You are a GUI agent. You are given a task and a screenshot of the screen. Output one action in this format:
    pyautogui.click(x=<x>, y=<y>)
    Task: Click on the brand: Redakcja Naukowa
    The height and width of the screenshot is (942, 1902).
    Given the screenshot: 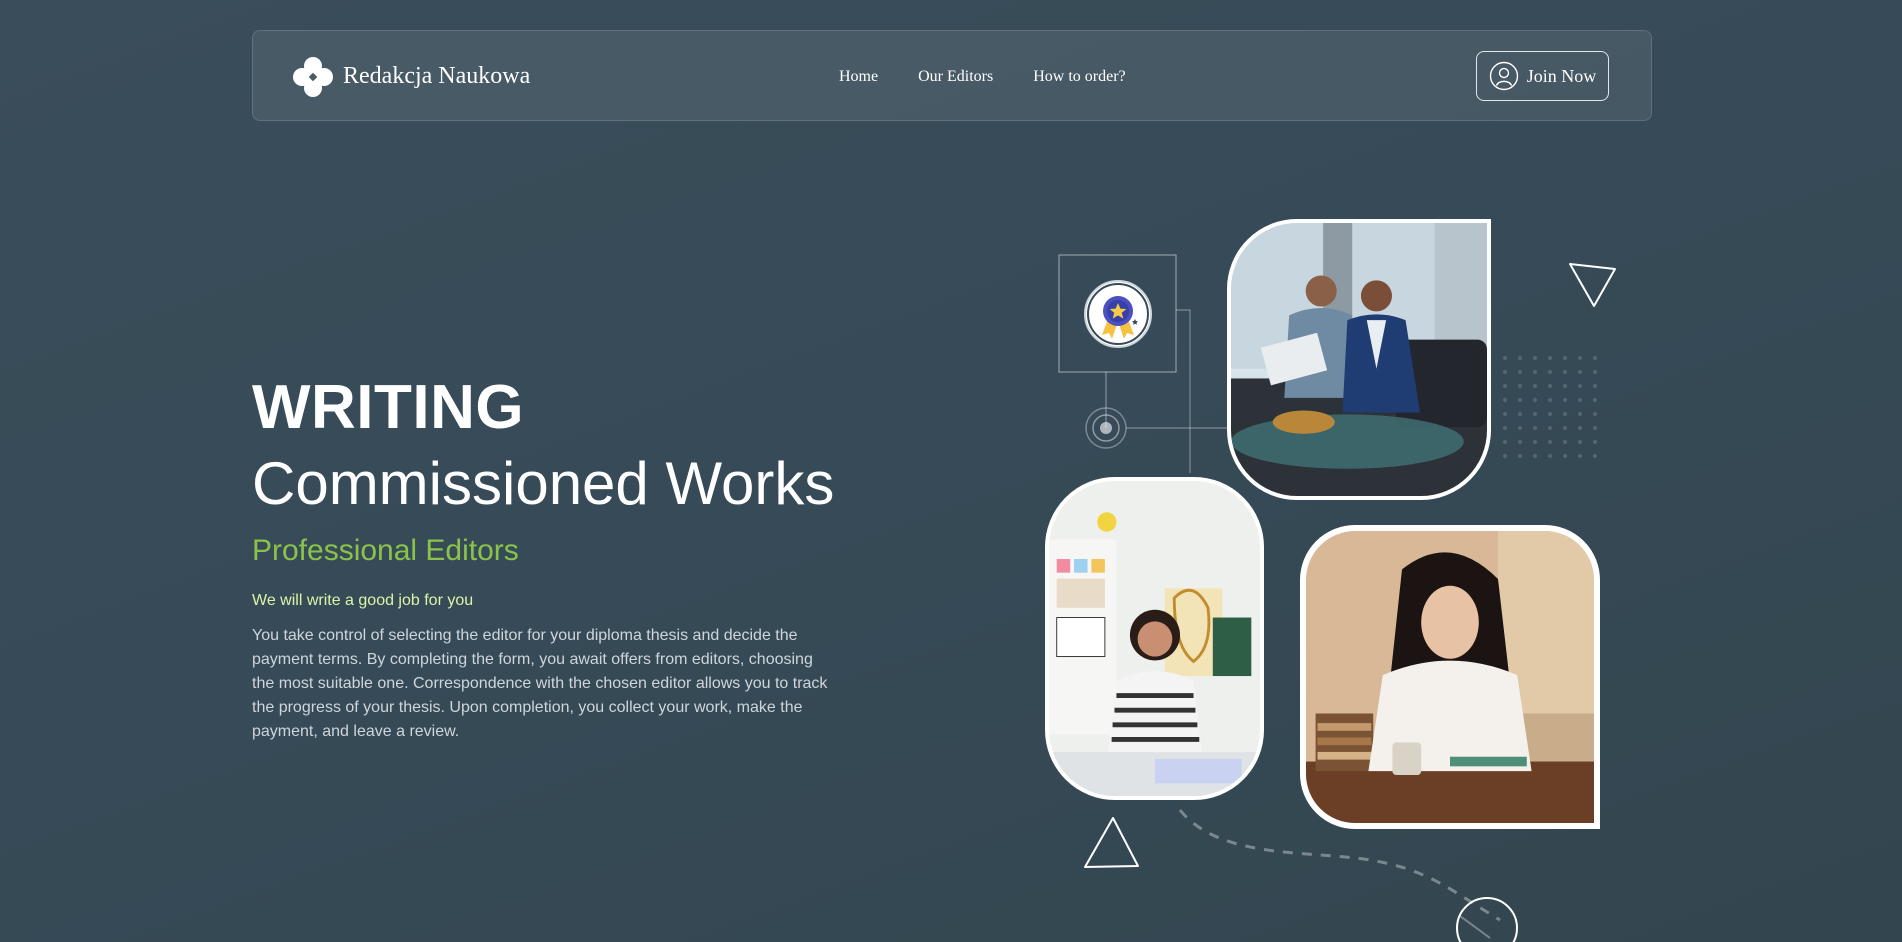 What is the action you would take?
    pyautogui.click(x=411, y=76)
    